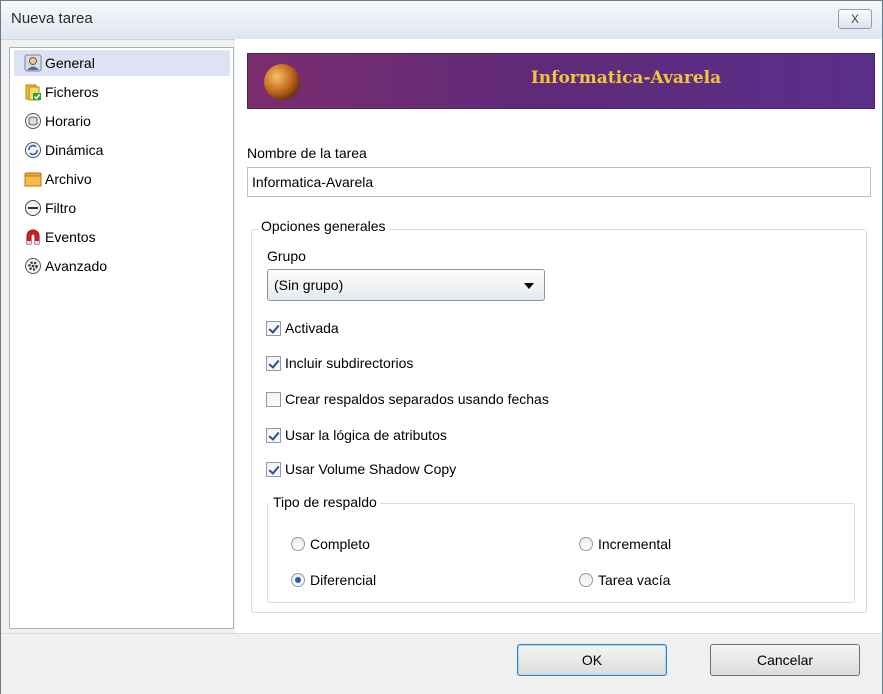  What do you see at coordinates (76, 266) in the screenshot?
I see `sidebar-item-label: Avanzado` at bounding box center [76, 266].